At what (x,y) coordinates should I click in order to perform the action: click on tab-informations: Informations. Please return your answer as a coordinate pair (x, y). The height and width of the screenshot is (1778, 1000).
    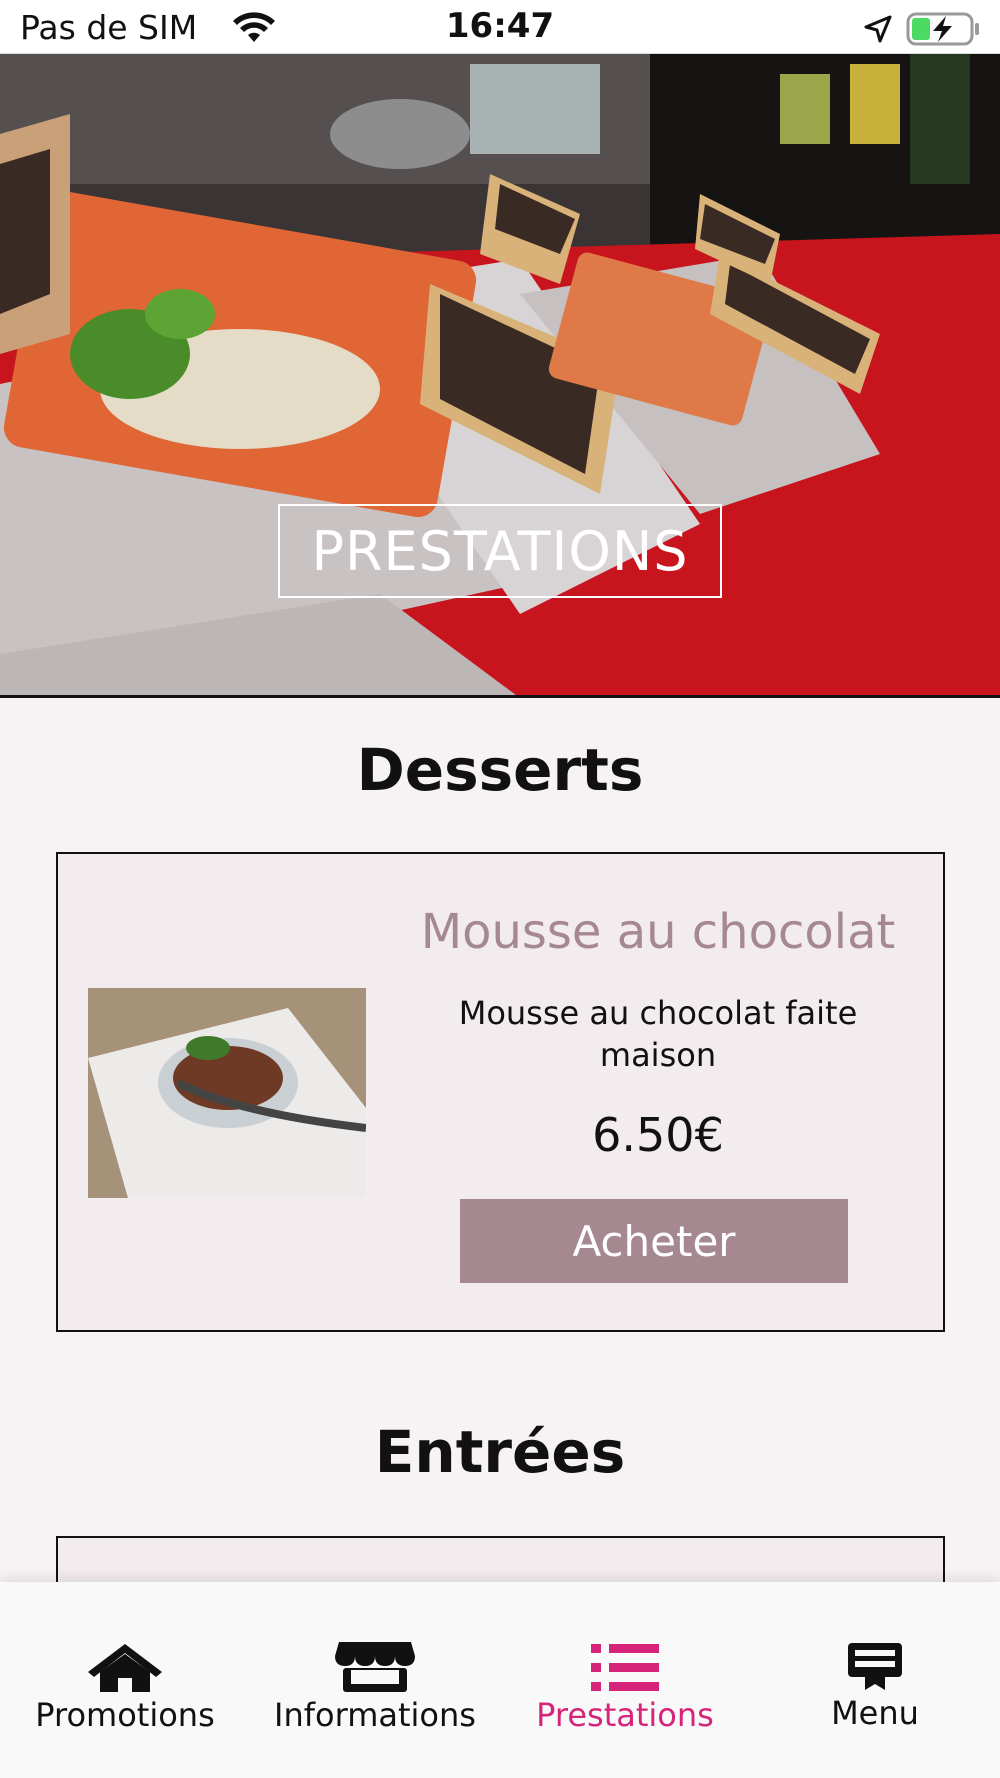
    Looking at the image, I should click on (375, 1695).